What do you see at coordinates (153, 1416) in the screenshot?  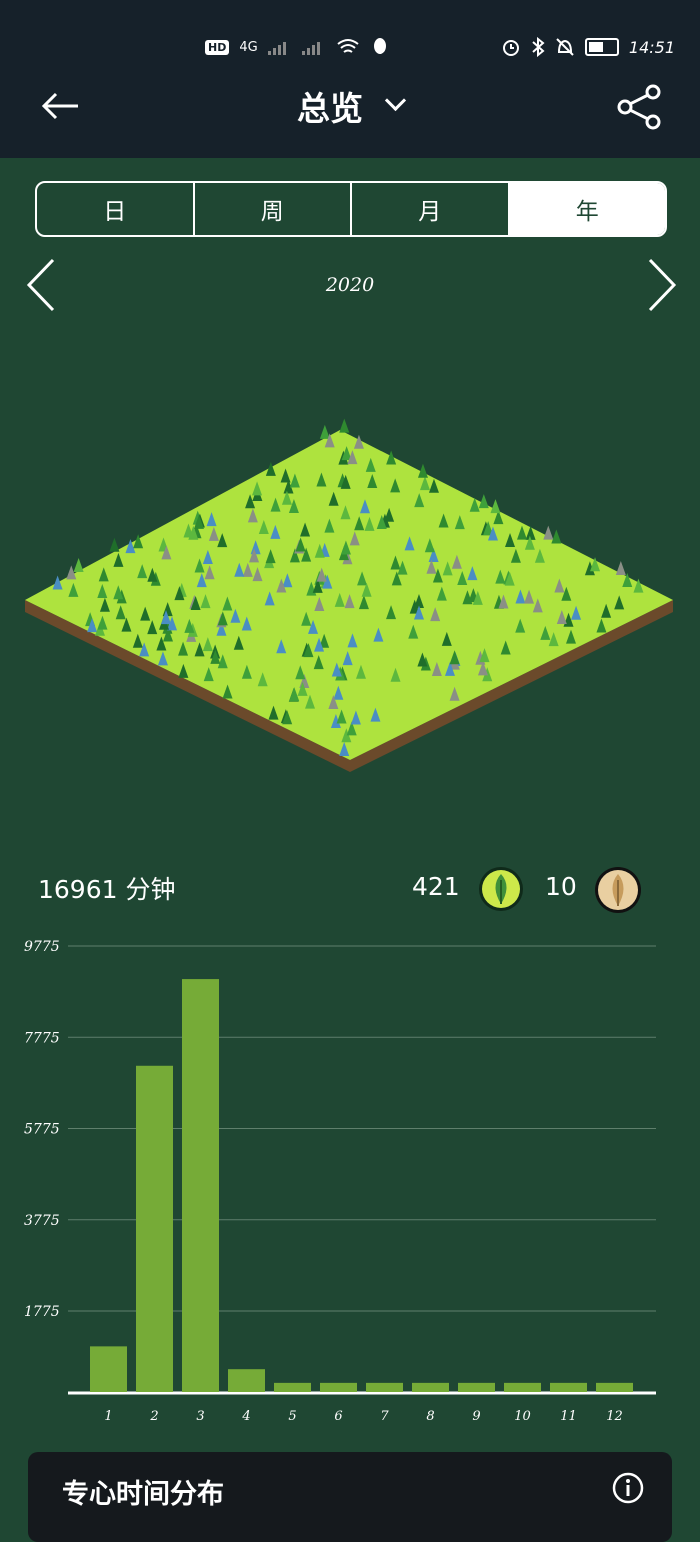 I see `x-tick-label: 2` at bounding box center [153, 1416].